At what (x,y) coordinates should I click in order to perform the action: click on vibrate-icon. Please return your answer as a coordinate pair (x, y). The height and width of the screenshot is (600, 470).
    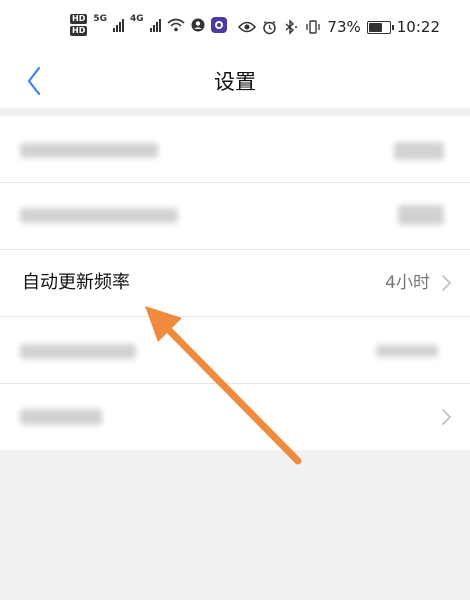
    Looking at the image, I should click on (313, 27).